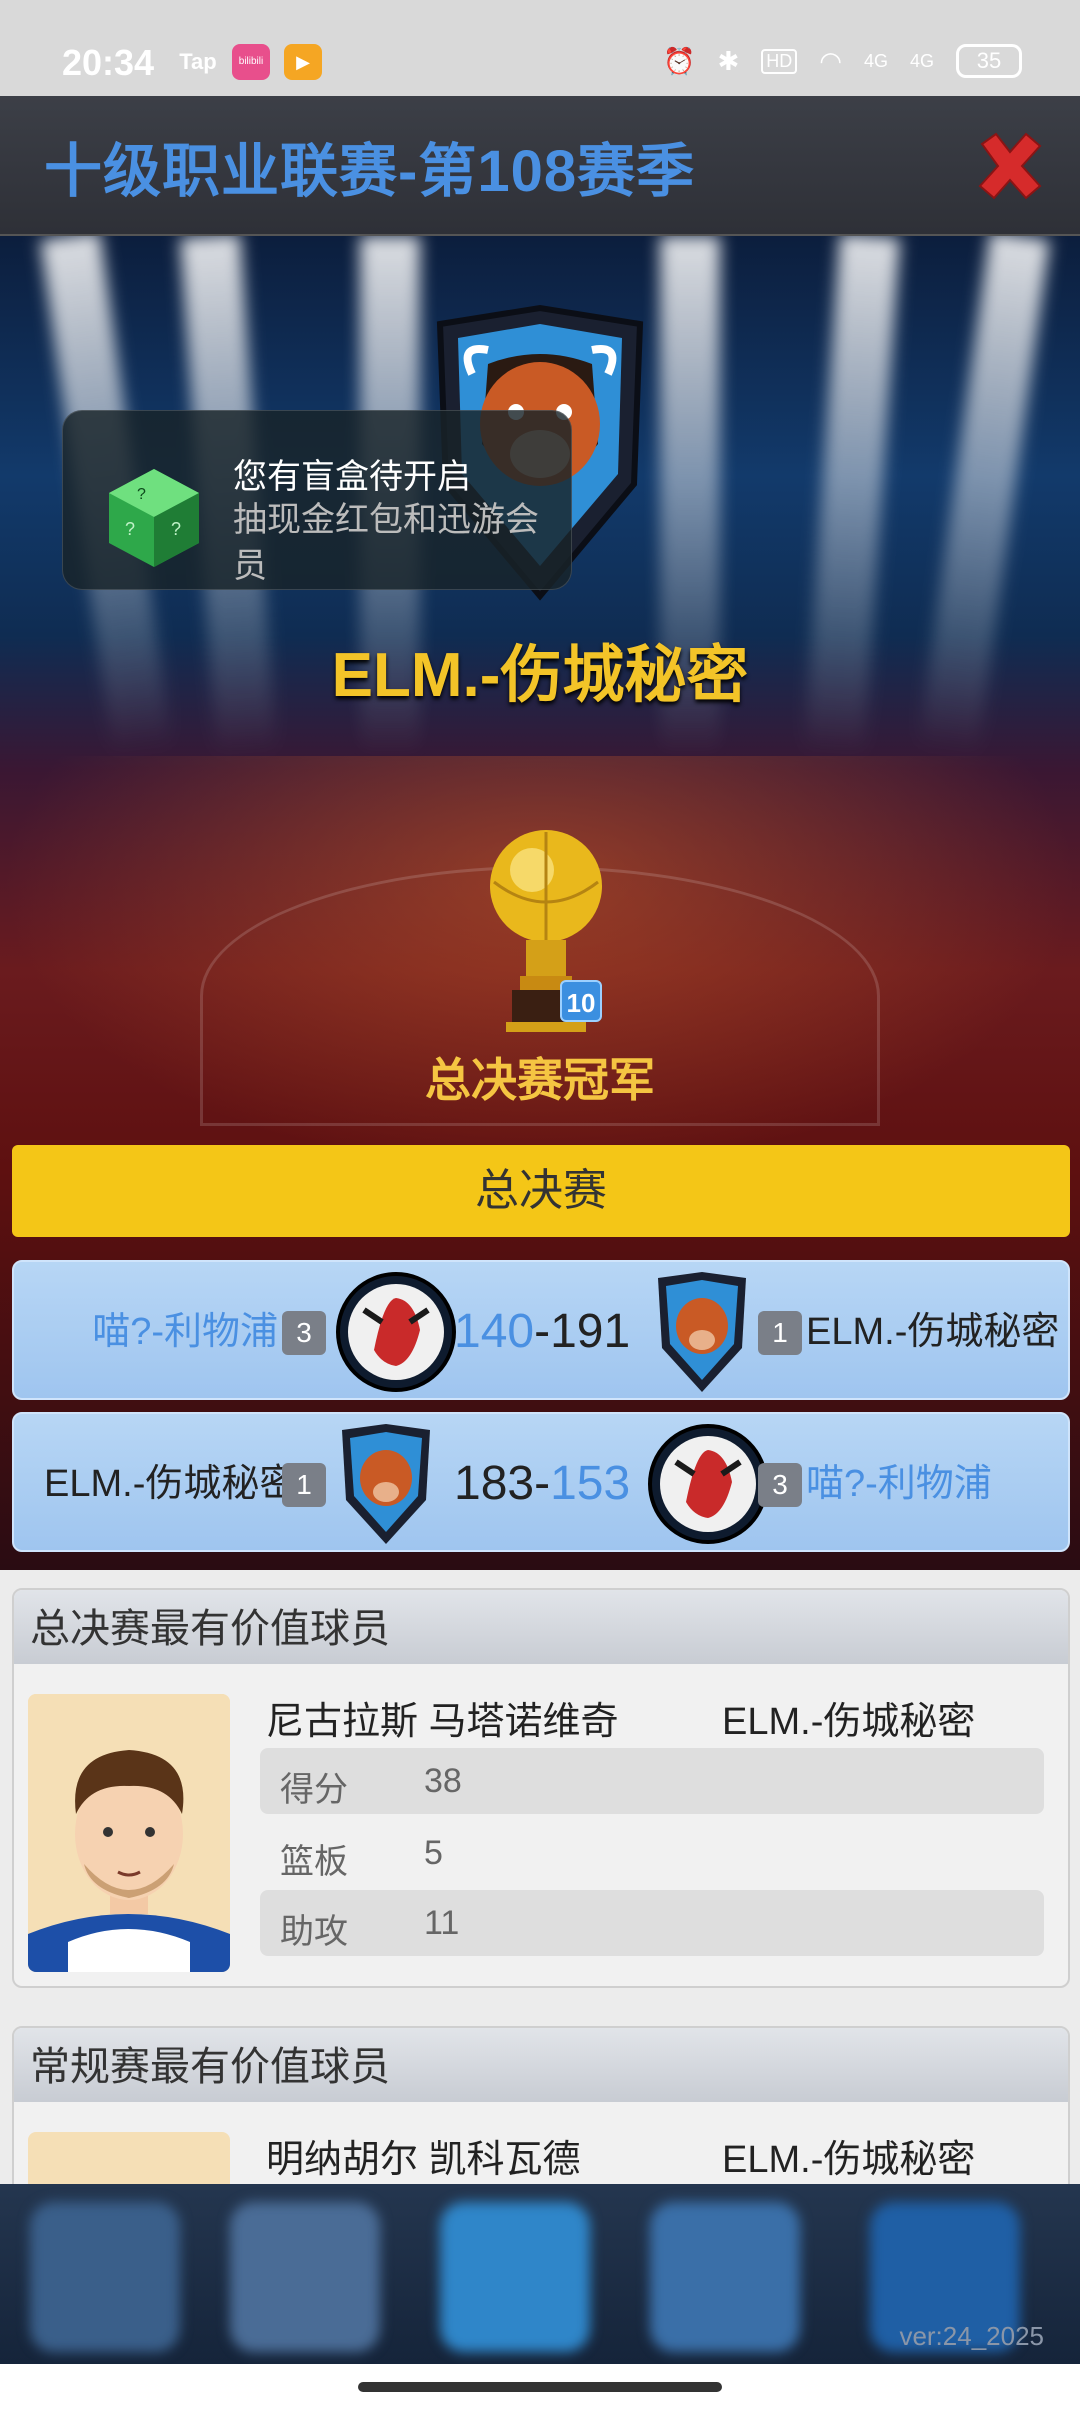 This screenshot has width=1080, height=2414. What do you see at coordinates (251, 62) in the screenshot?
I see `bilibili-app-icon: bilibili` at bounding box center [251, 62].